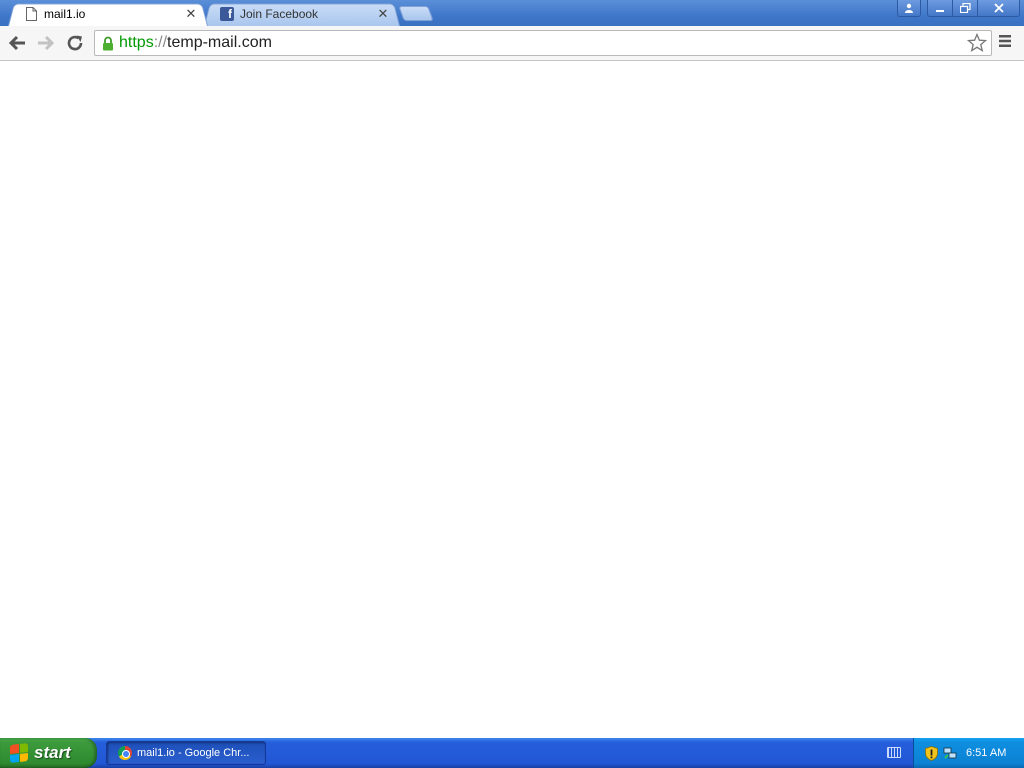  What do you see at coordinates (136, 42) in the screenshot?
I see `url-scheme: https` at bounding box center [136, 42].